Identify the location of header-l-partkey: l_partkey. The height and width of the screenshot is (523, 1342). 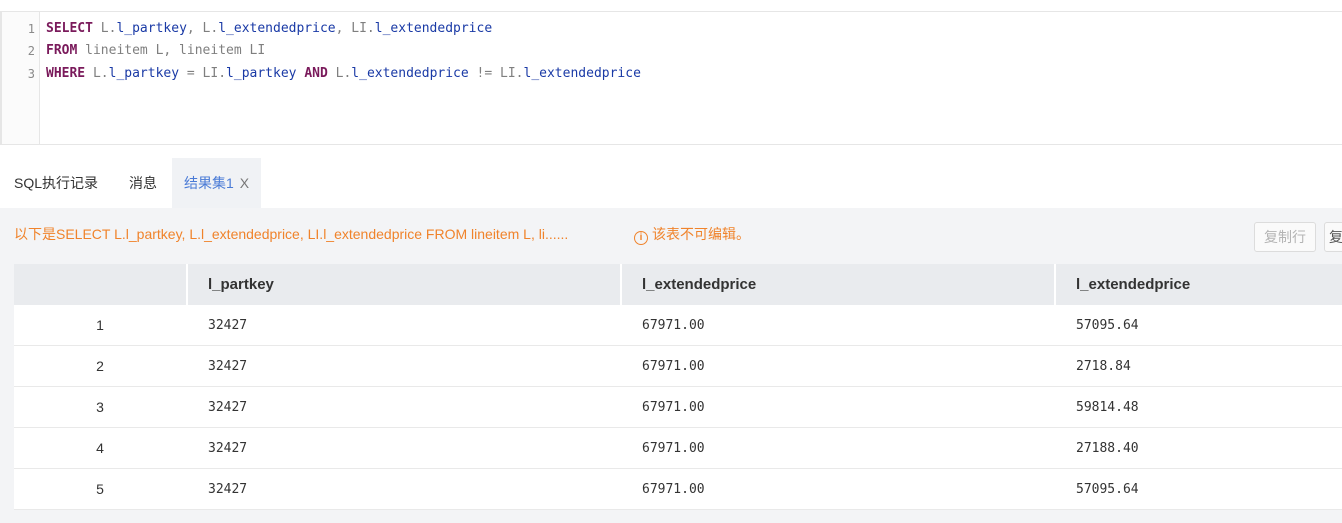
(403, 284).